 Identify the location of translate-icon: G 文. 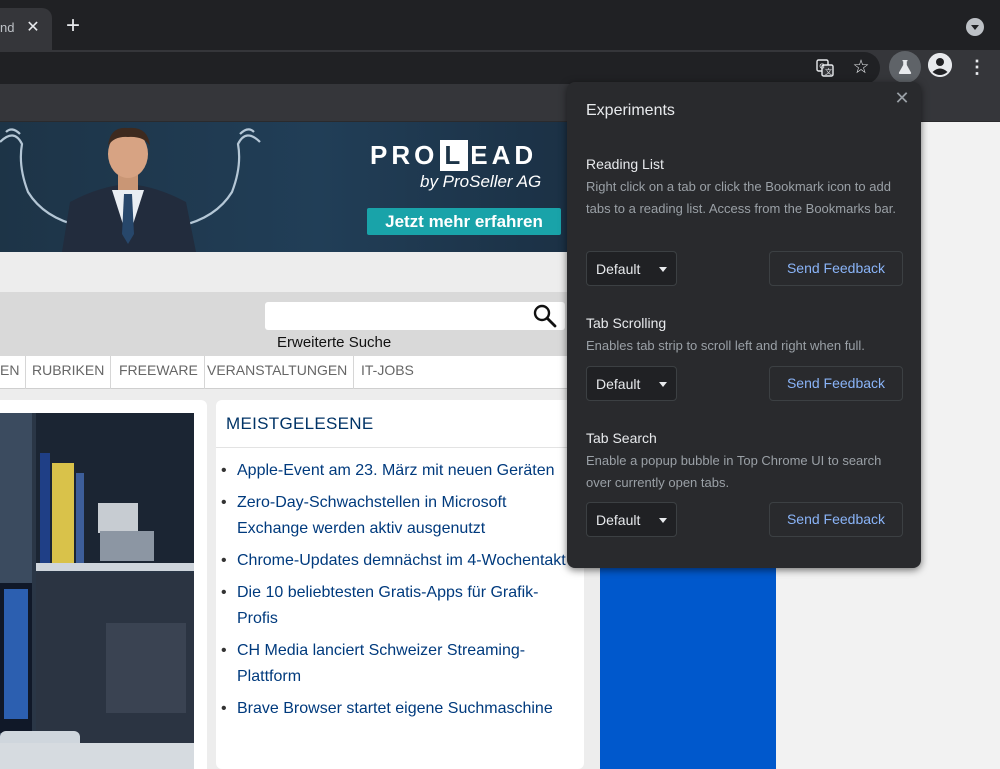
(825, 68).